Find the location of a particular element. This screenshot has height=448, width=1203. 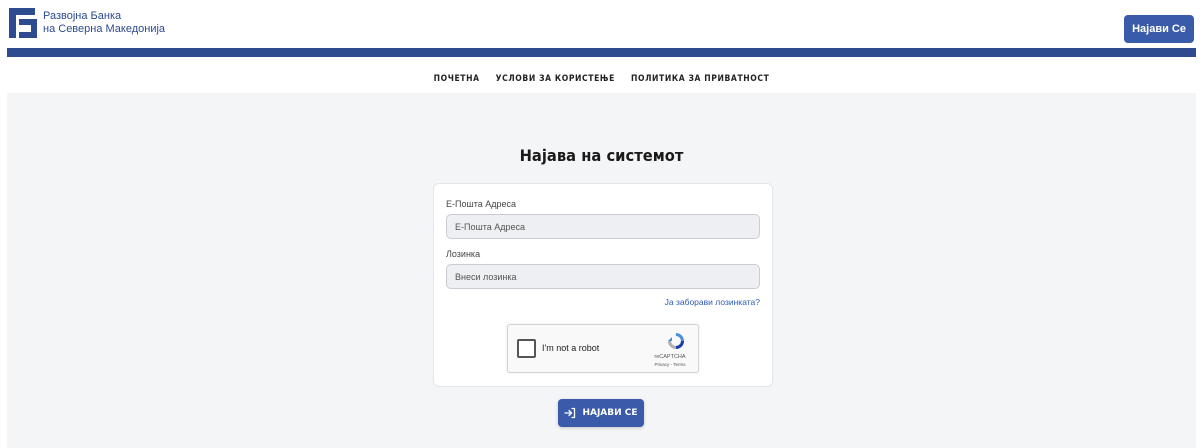

recaptcha-links: Privacy - Terms is located at coordinates (670, 364).